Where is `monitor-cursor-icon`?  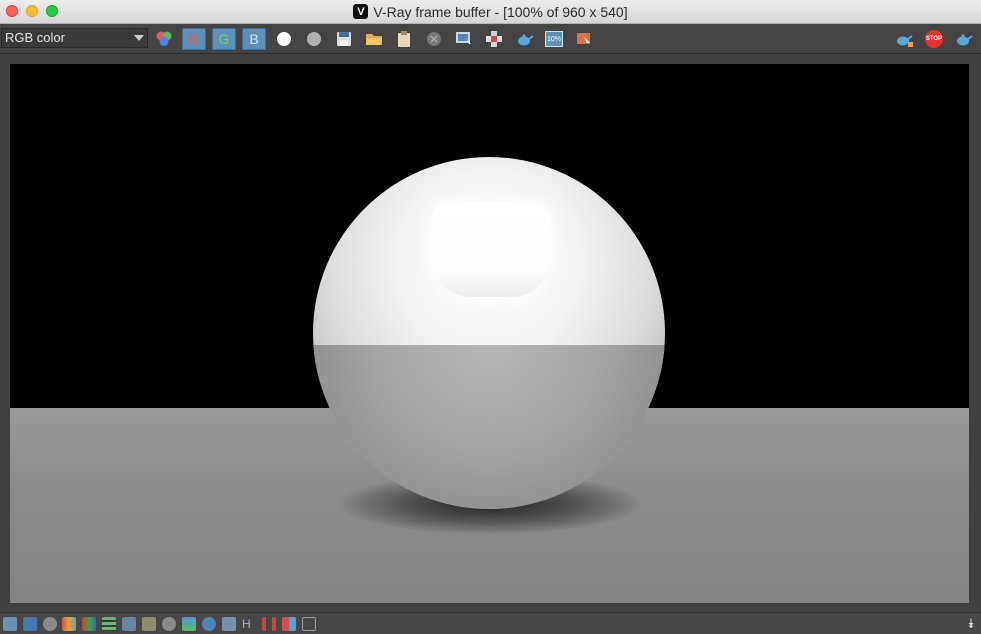 monitor-cursor-icon is located at coordinates (463, 38).